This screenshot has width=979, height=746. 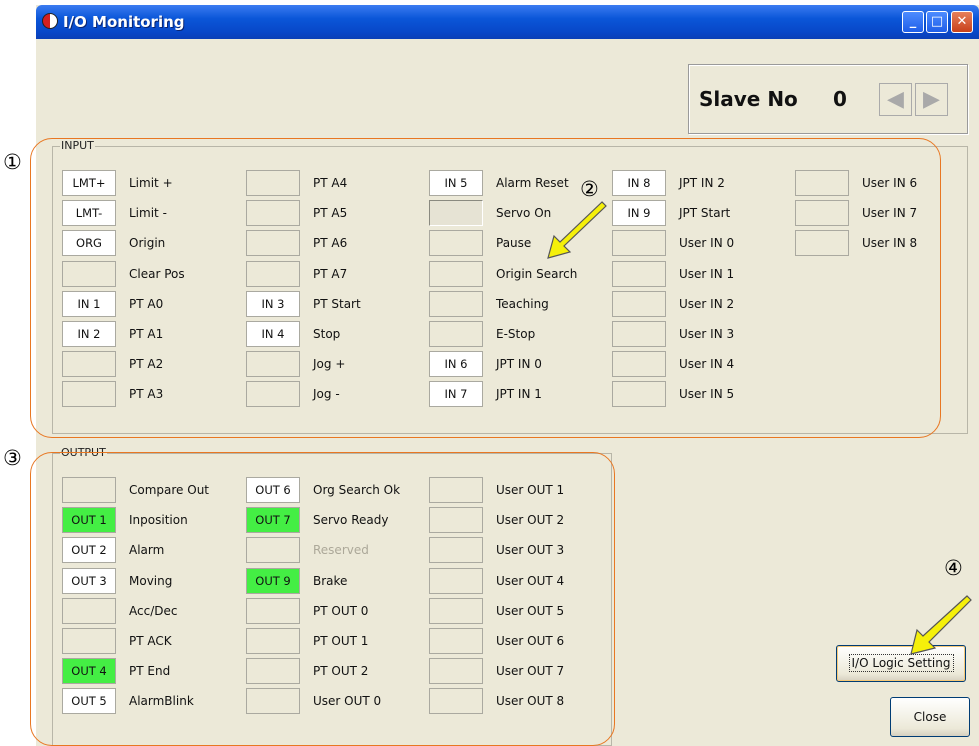 I want to click on output-indicator: OUT 7, so click(x=273, y=520).